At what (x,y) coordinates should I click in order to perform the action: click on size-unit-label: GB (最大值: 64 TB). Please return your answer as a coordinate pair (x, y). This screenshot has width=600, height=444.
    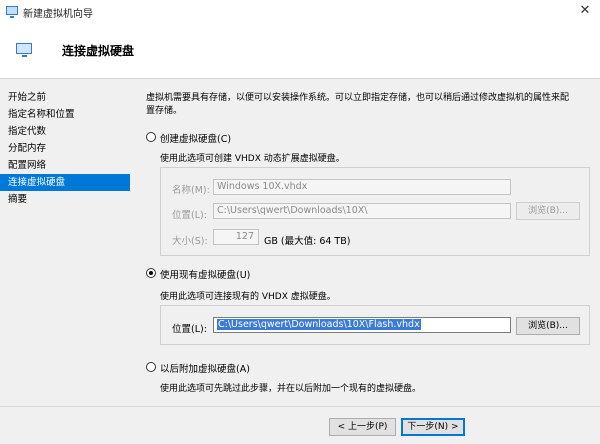
    Looking at the image, I should click on (307, 241).